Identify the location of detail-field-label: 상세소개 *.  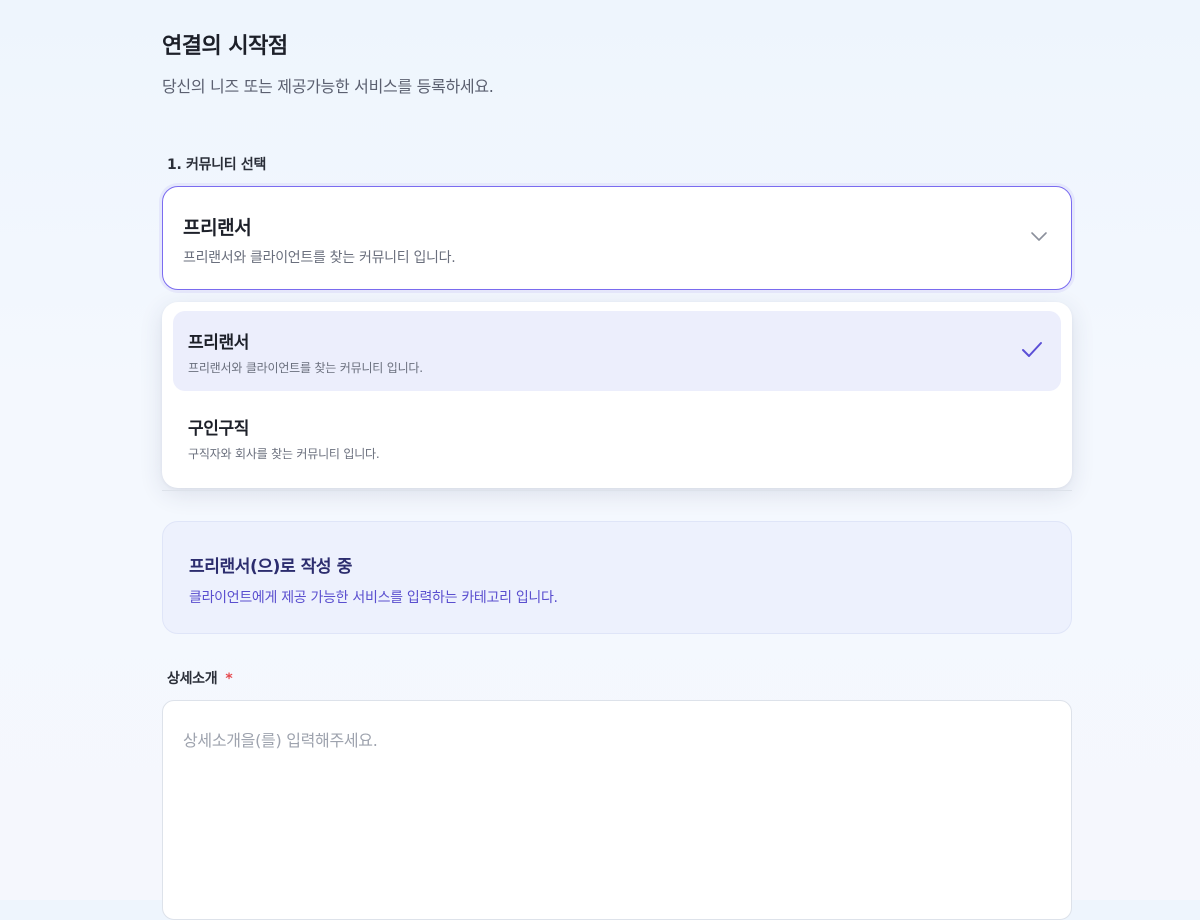
(200, 678).